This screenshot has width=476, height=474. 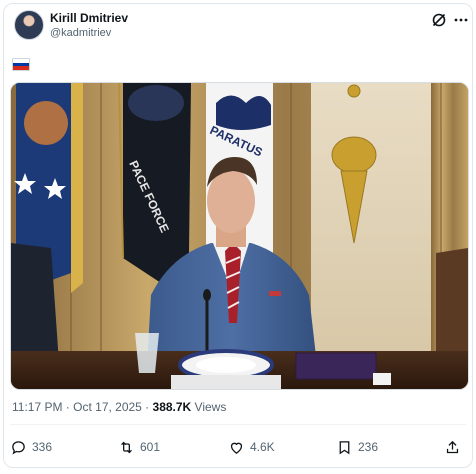 I want to click on bookmark-icon, so click(x=344, y=447).